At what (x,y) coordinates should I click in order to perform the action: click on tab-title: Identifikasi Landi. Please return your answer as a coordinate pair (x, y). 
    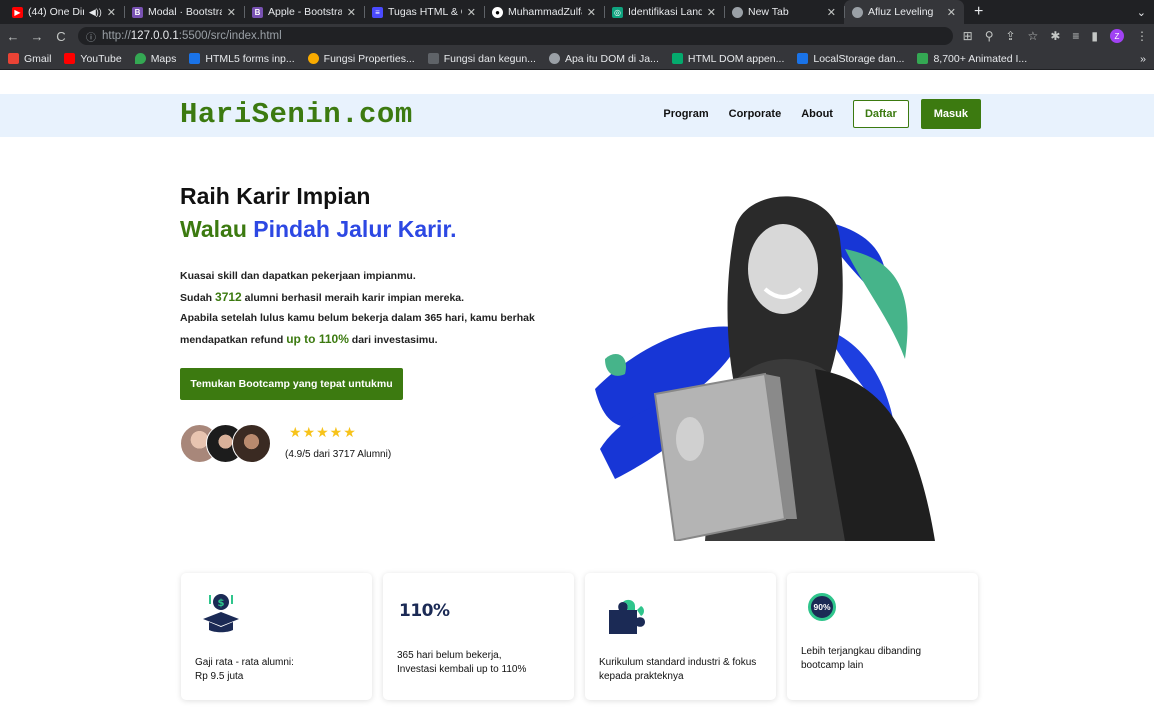
    Looking at the image, I should click on (665, 12).